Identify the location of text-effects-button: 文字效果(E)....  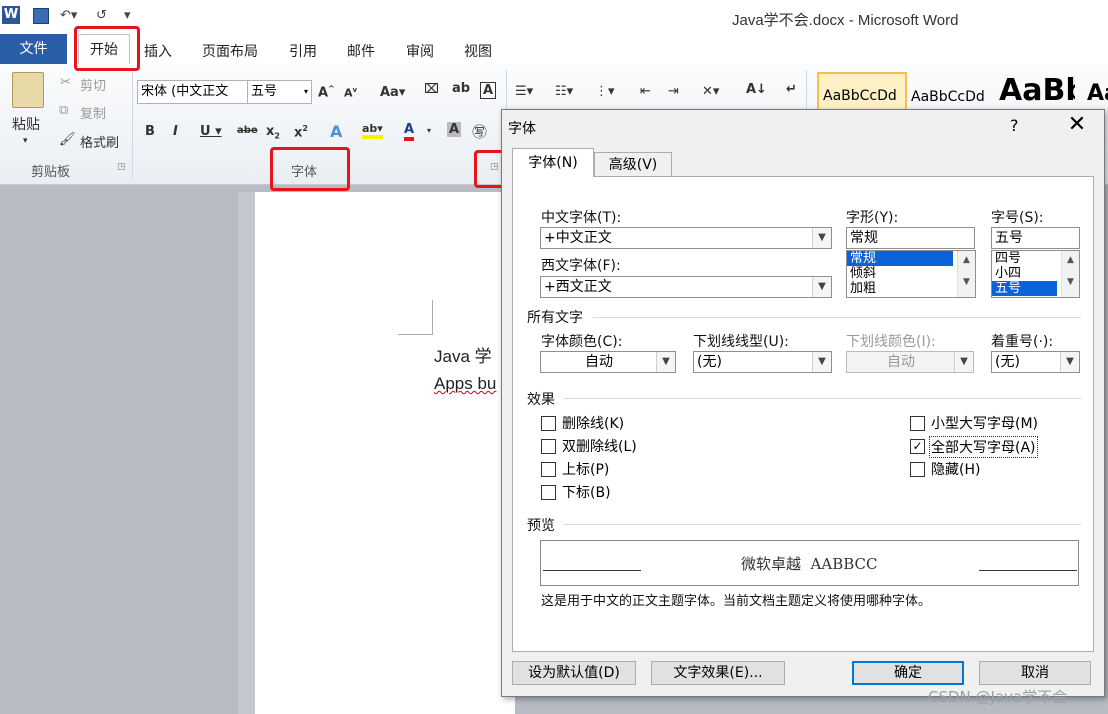
(718, 673).